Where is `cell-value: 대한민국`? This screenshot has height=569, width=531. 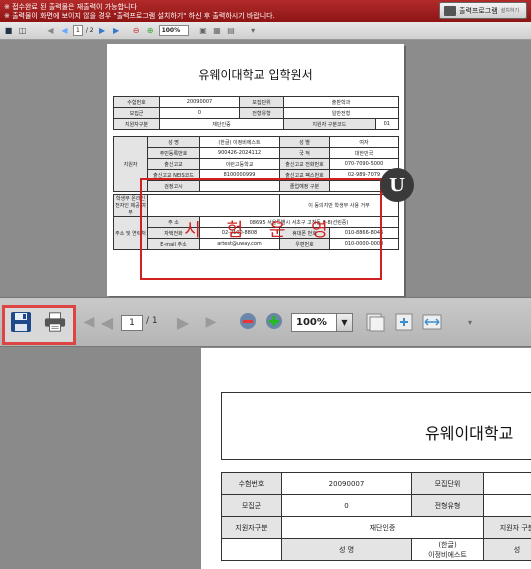
cell-value: 대한민국 is located at coordinates (364, 153).